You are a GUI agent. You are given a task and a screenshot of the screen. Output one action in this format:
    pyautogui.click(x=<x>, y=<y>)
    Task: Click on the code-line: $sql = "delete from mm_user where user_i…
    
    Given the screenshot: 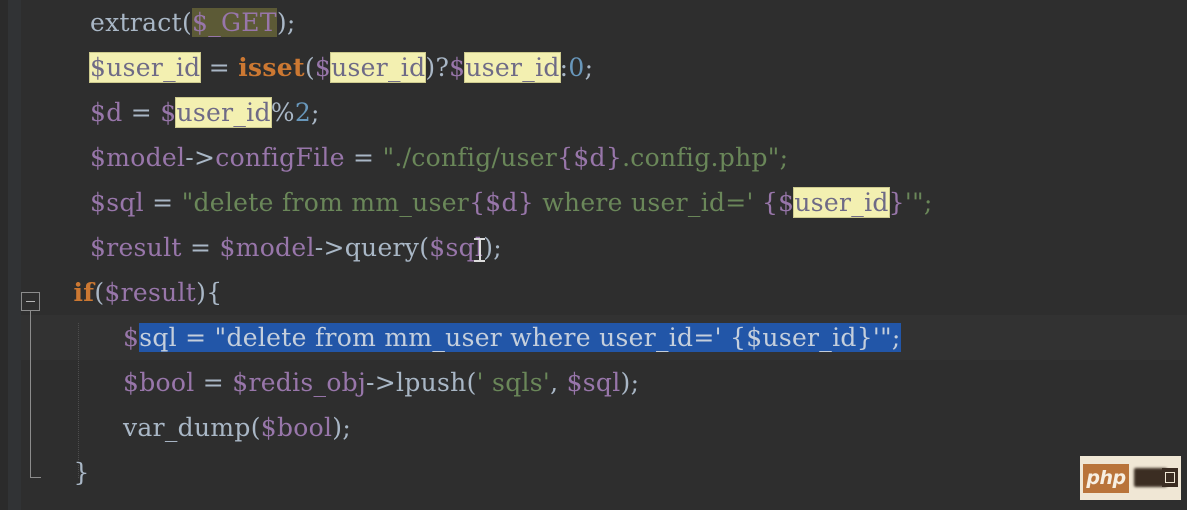 What is the action you would take?
    pyautogui.click(x=604, y=337)
    